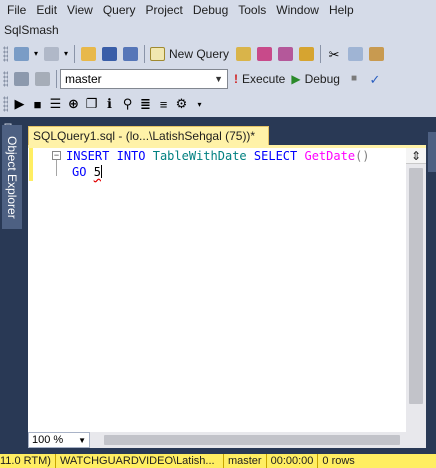 The image size is (436, 468). I want to click on keyword-insert: INSERT, so click(88, 156).